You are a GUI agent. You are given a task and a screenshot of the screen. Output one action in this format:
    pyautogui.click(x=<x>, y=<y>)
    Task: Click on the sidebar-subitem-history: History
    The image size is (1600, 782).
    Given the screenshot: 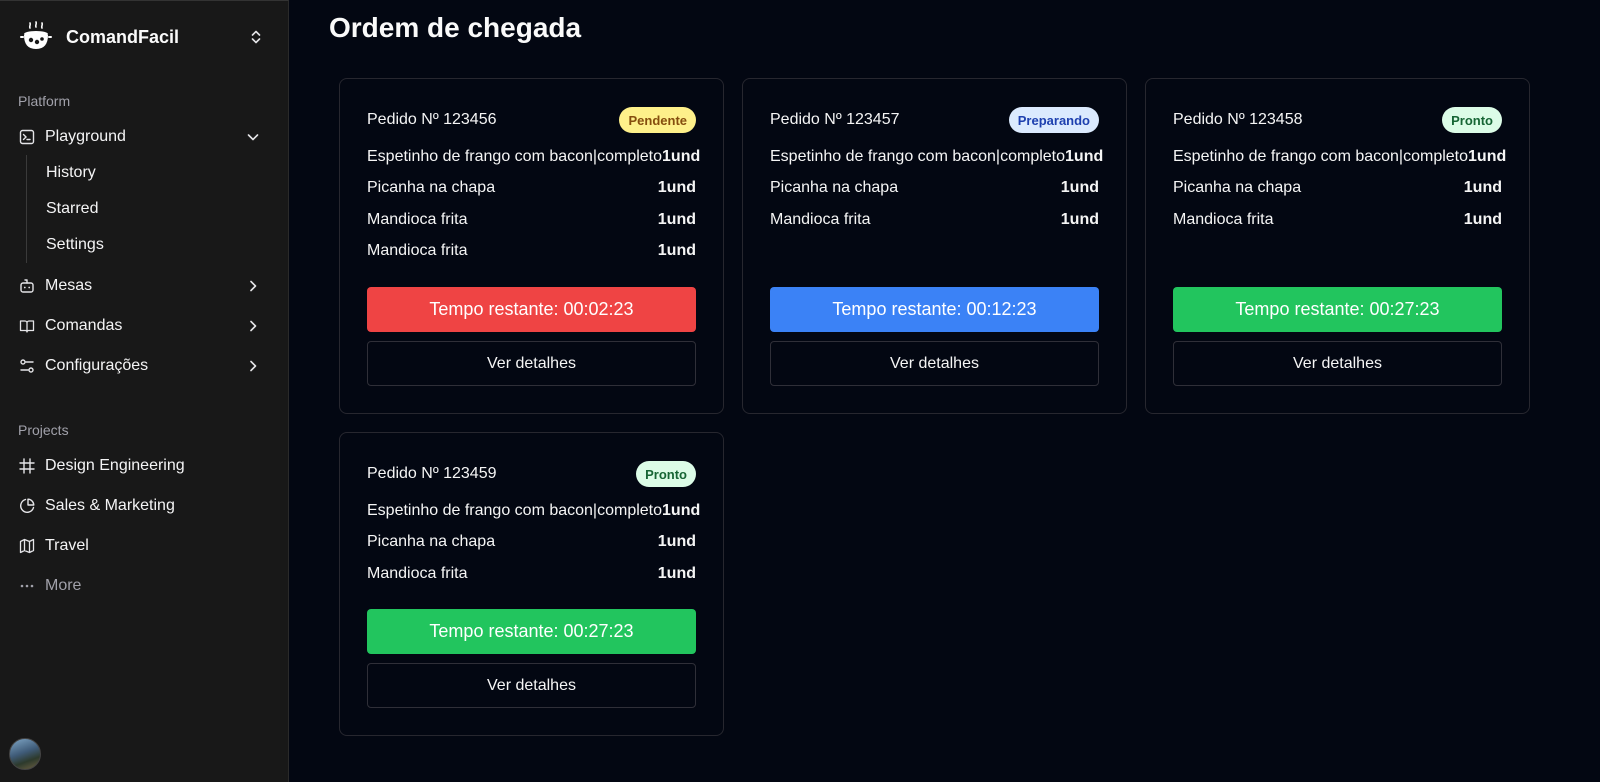 What is the action you would take?
    pyautogui.click(x=66, y=173)
    